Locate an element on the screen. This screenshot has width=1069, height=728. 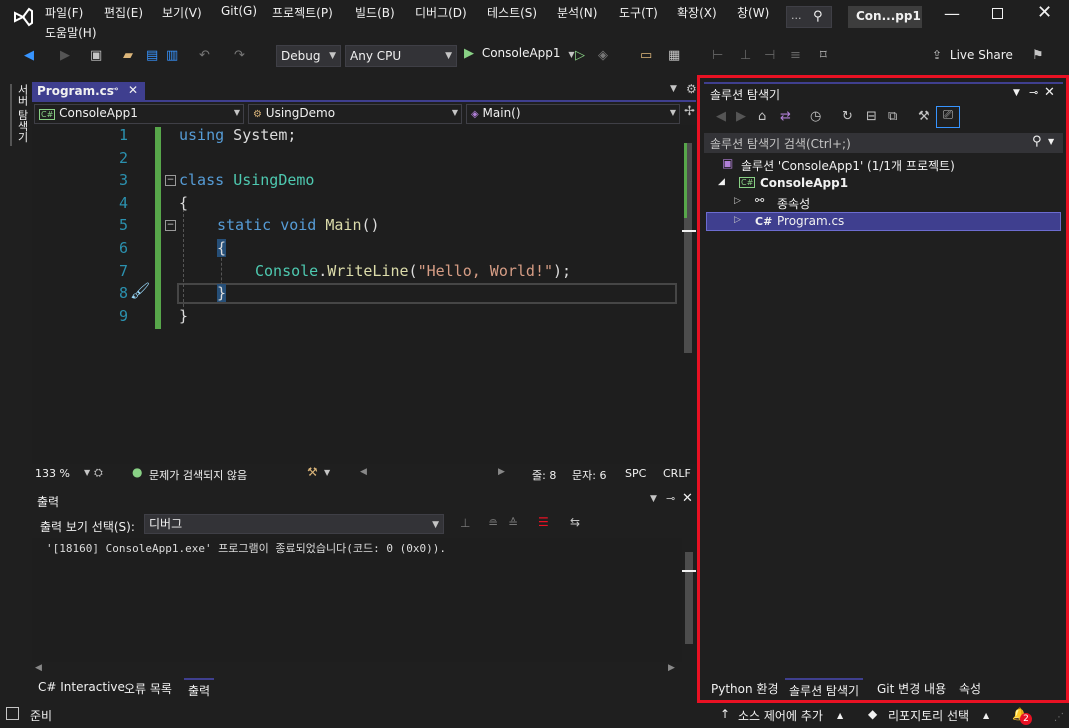
tree-item-solution: ▣ 솔루션 'ConsoleApp1' (1/1개 프로젝트) is located at coordinates (883, 164).